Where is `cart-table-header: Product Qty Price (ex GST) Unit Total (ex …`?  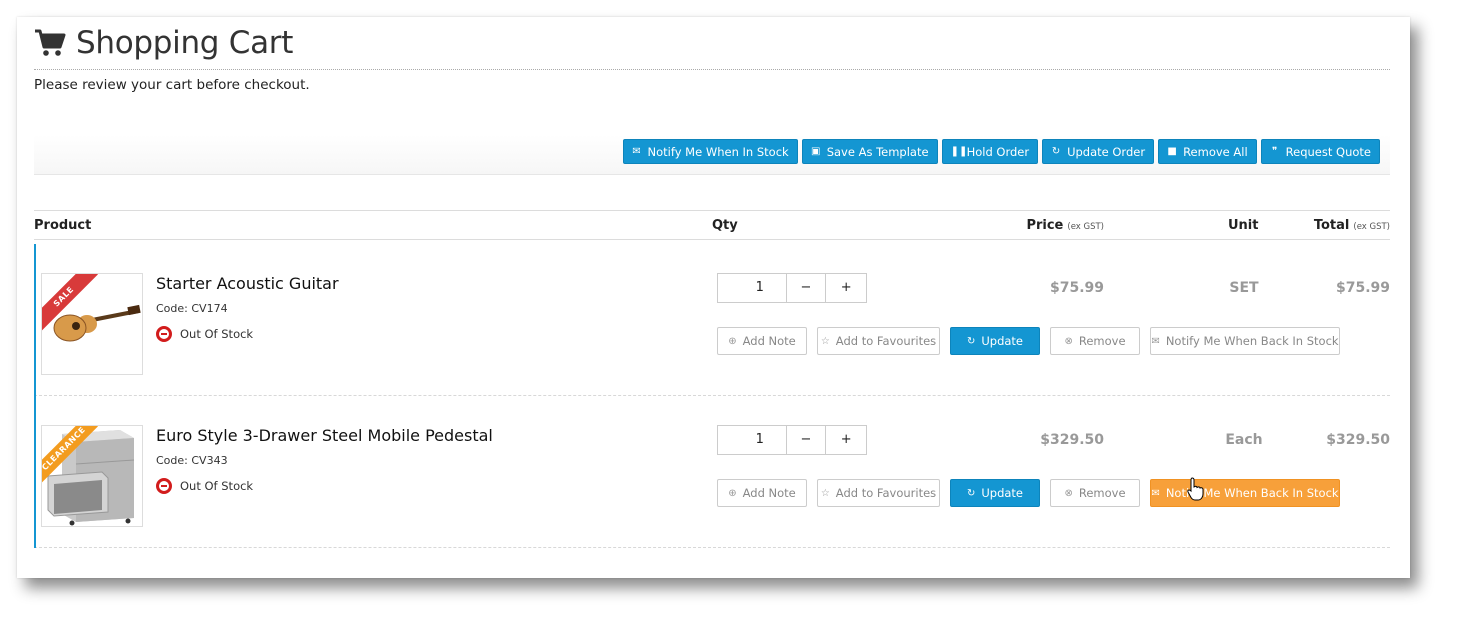 cart-table-header: Product Qty Price (ex GST) Unit Total (ex … is located at coordinates (712, 225).